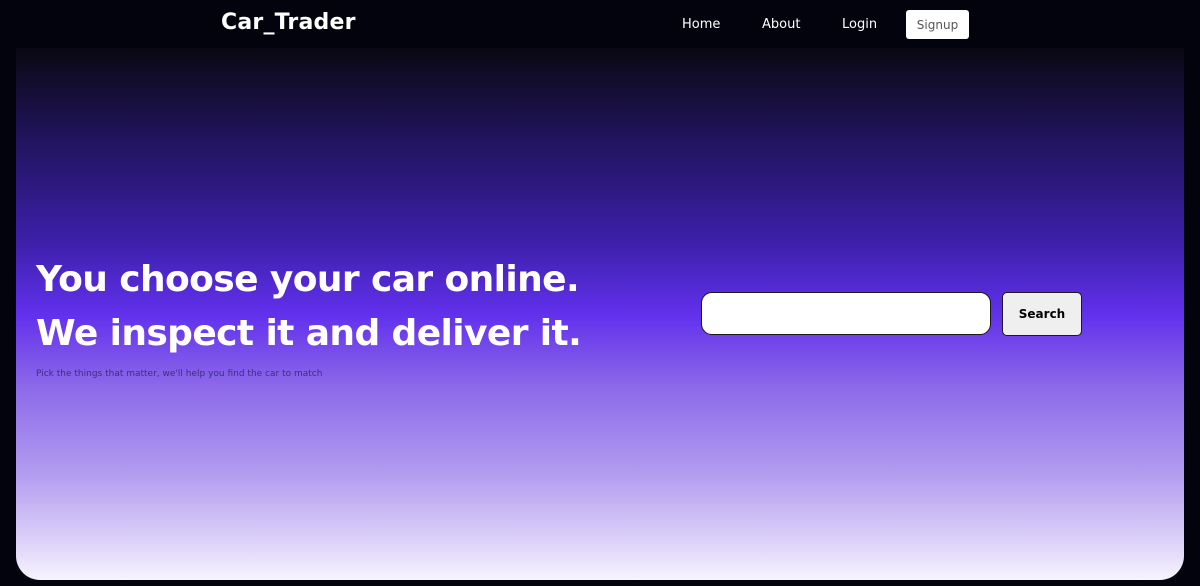 This screenshot has width=1200, height=586. I want to click on headline-line-2: We inspect it and deliver it., so click(309, 333).